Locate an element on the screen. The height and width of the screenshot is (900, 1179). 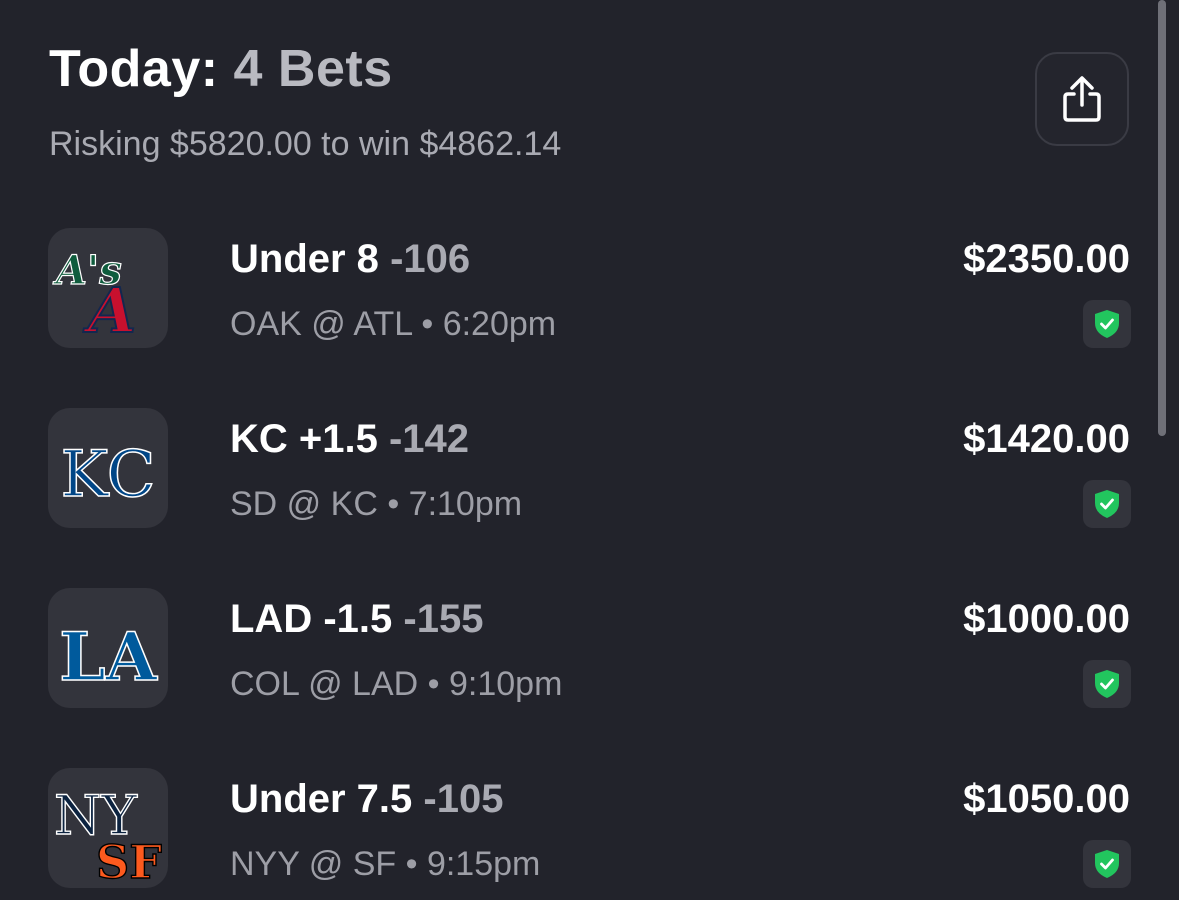
bet-selection: KC +1.5 -142 is located at coordinates (350, 439).